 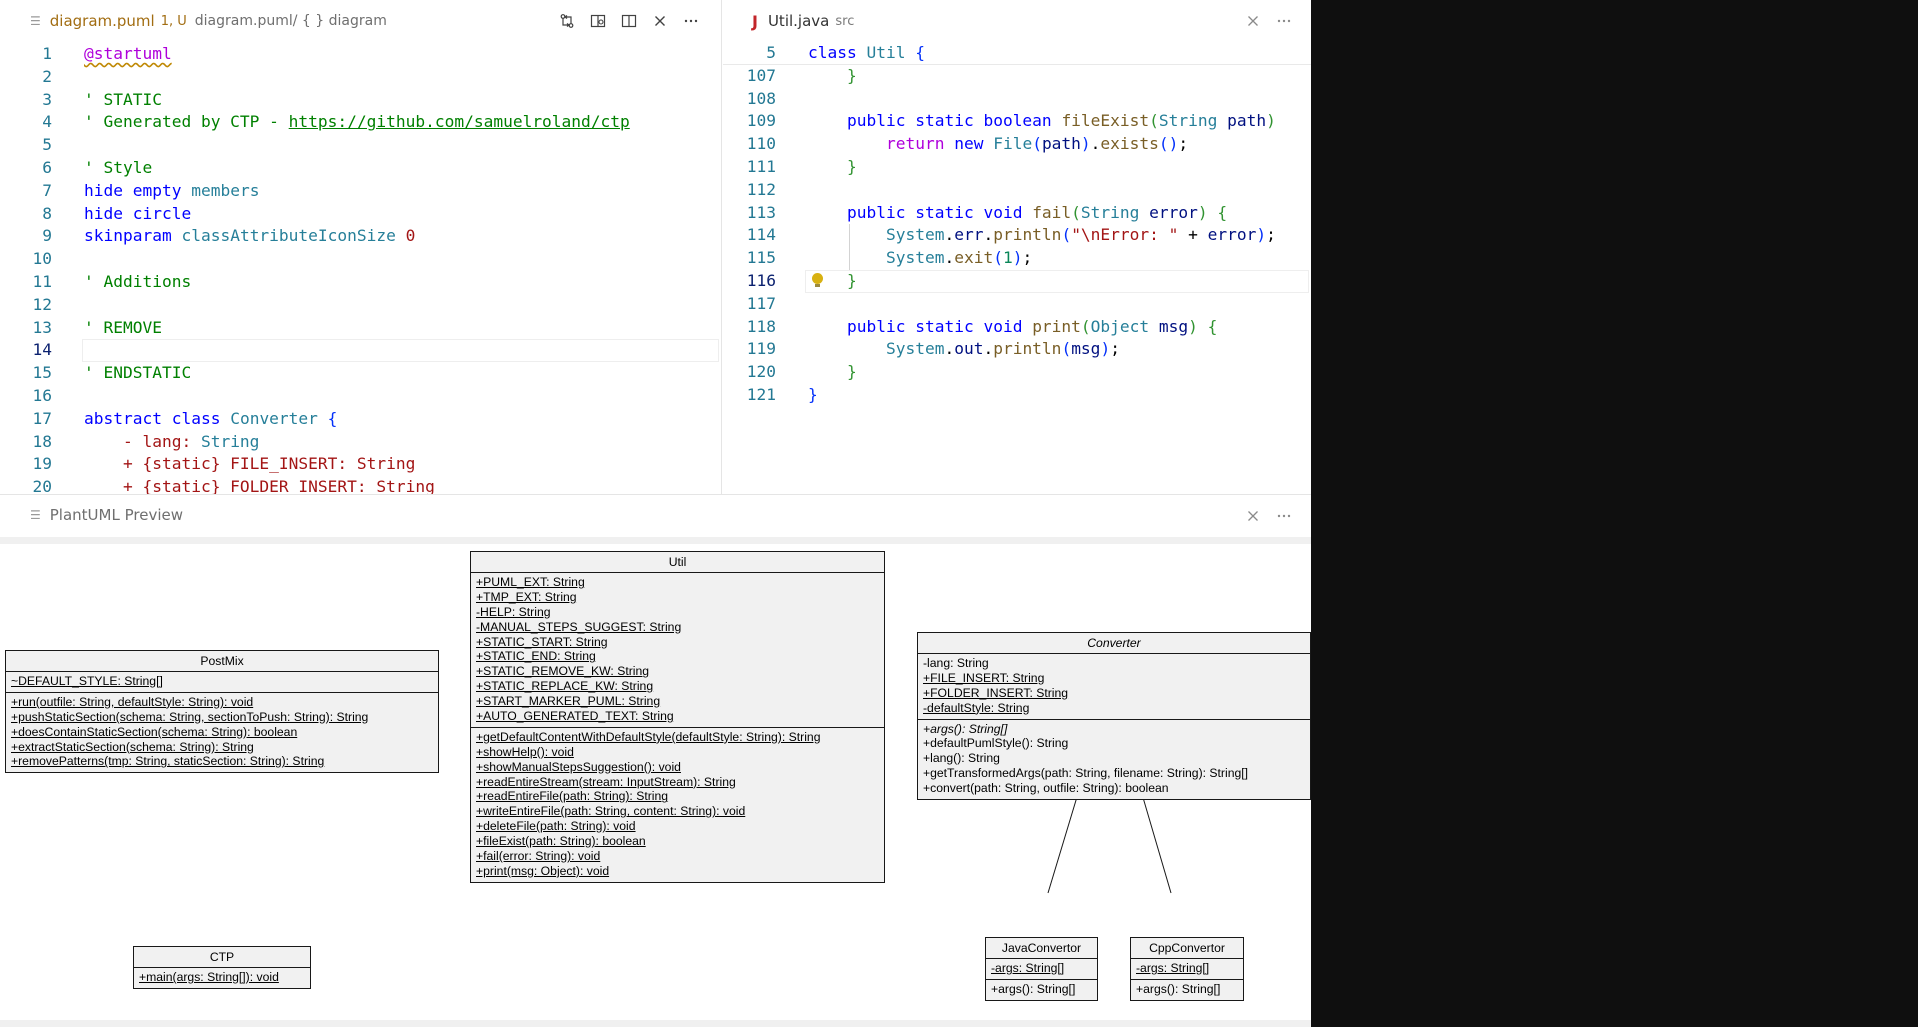 I want to click on tab-diagram-puml: diagram.puml, so click(x=102, y=21).